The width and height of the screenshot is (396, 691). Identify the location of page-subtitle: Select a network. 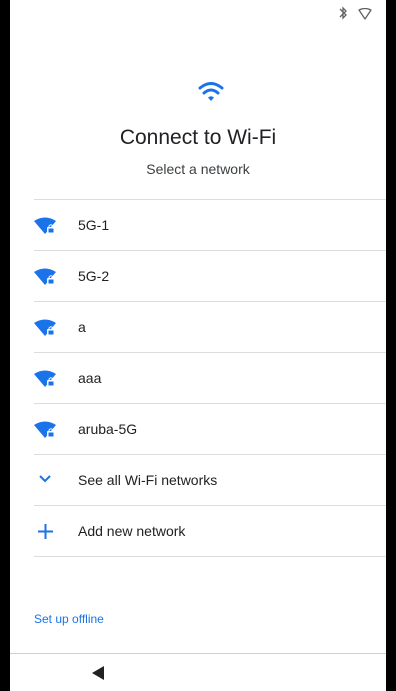
(198, 169).